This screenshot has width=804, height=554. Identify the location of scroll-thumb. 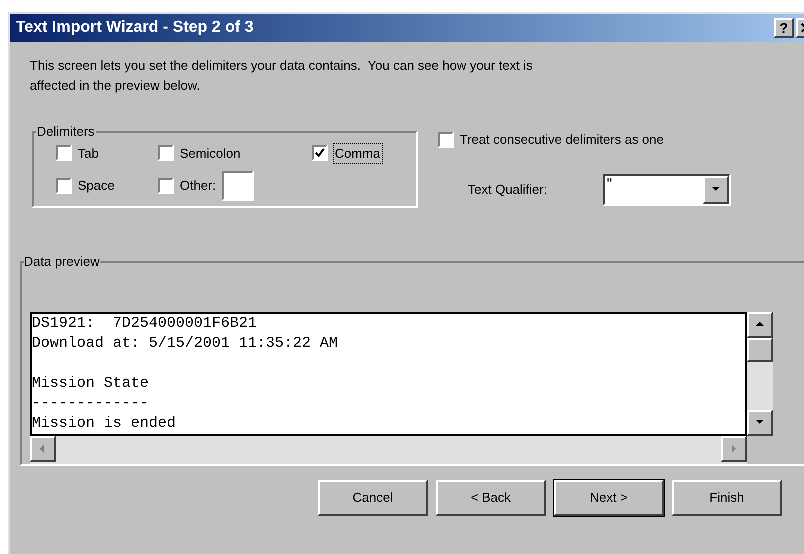
(760, 350).